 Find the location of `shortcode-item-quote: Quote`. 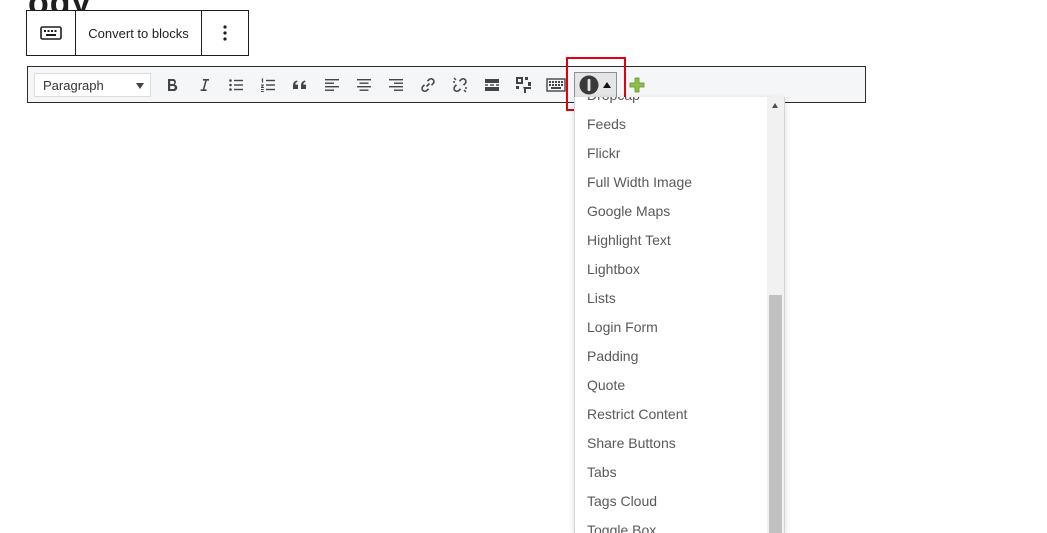

shortcode-item-quote: Quote is located at coordinates (671, 385).